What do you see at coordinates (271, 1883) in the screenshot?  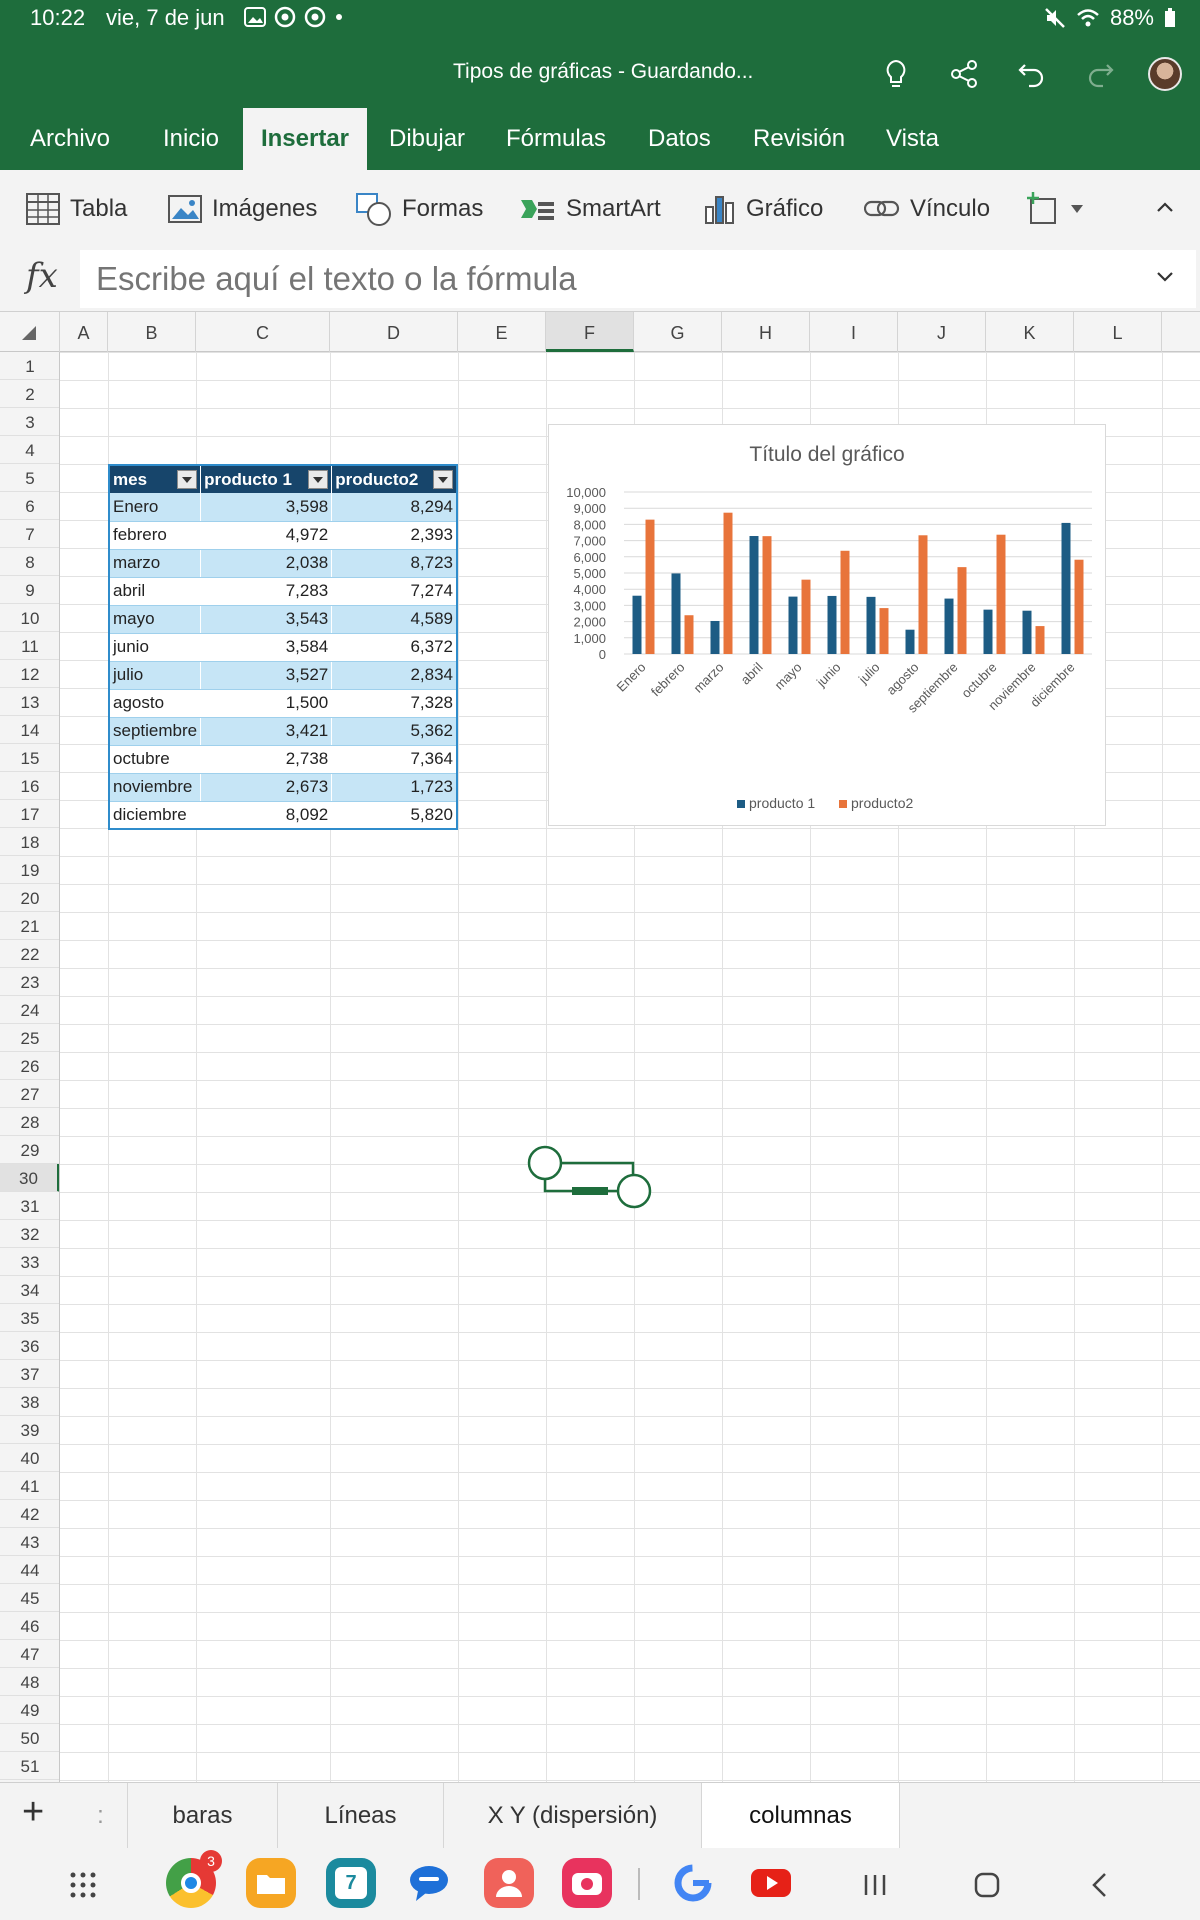 I see `files-app-icon` at bounding box center [271, 1883].